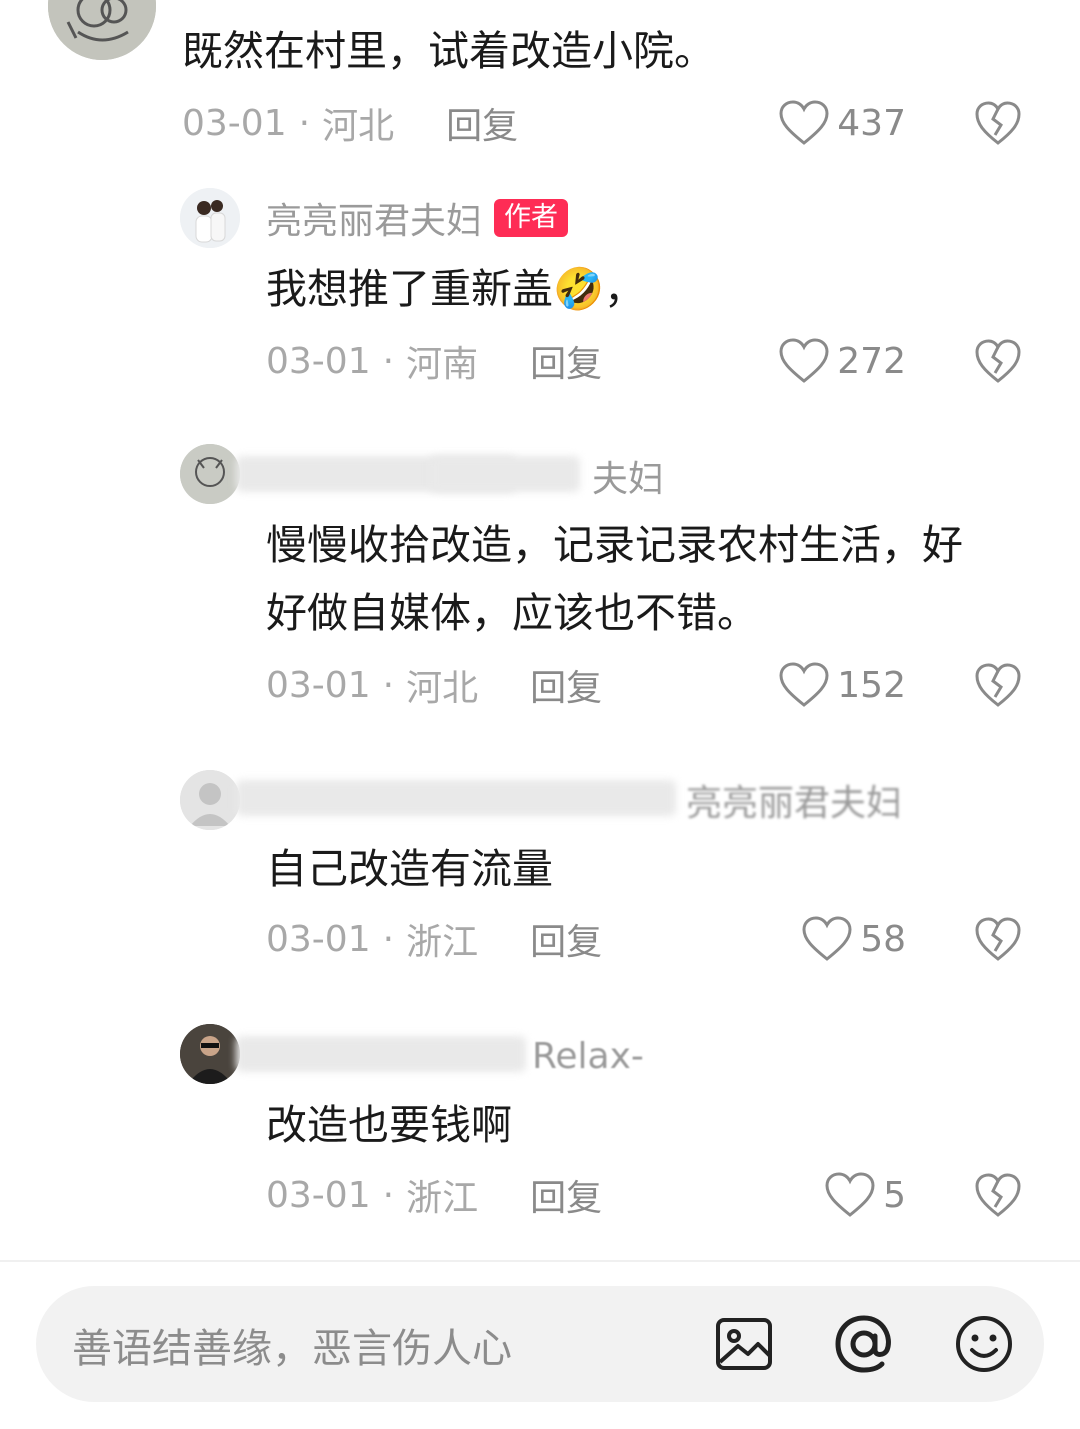  I want to click on like-count: 272, so click(871, 361).